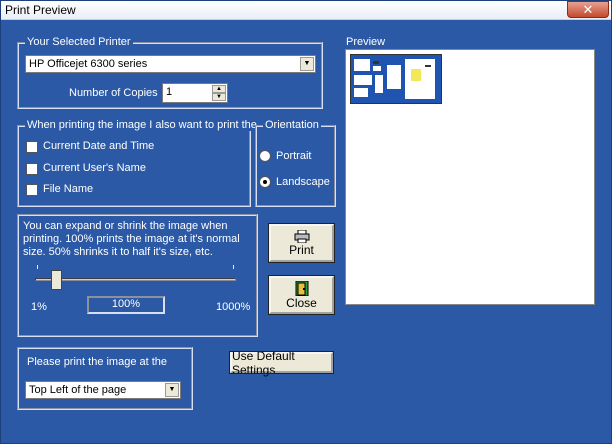 The height and width of the screenshot is (444, 612). I want to click on stepper-down-icon: ▼, so click(219, 97).